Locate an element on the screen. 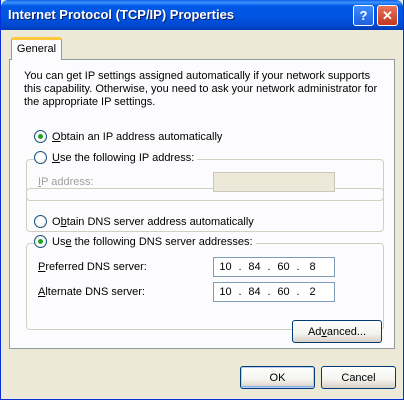 This screenshot has width=404, height=400. cancel-button-label: Cancel is located at coordinates (358, 377).